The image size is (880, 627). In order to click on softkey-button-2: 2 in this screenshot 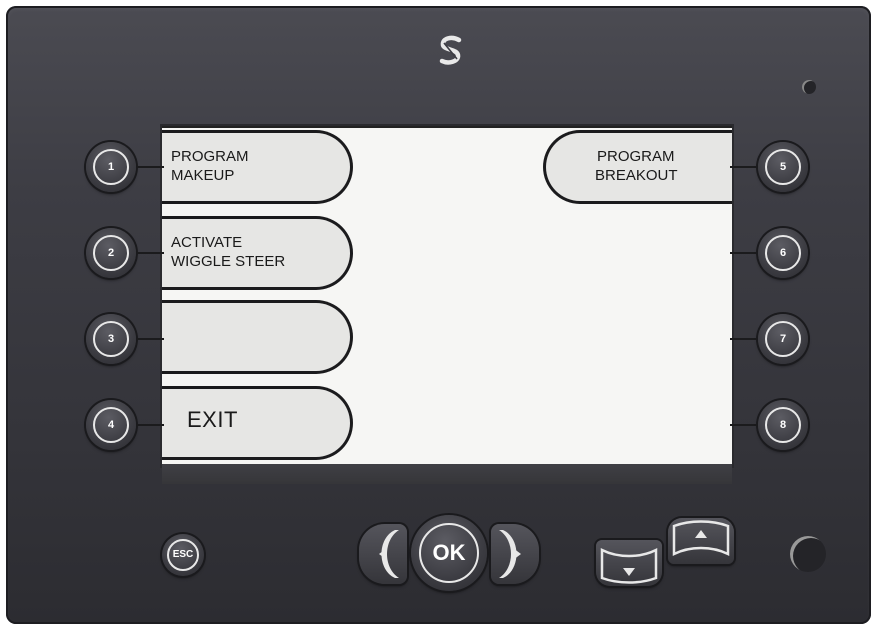, I will do `click(111, 253)`.